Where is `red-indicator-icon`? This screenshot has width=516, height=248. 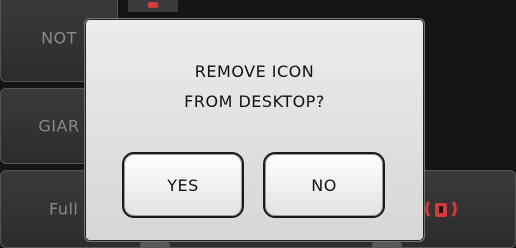 red-indicator-icon is located at coordinates (153, 5).